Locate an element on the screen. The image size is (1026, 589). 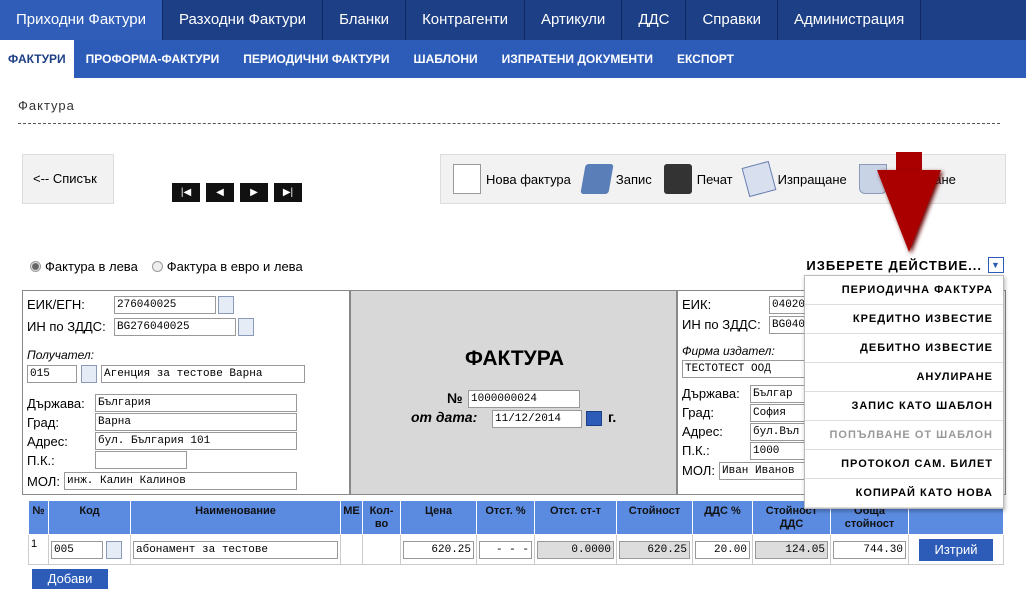
col-value: Стойност is located at coordinates (654, 517).